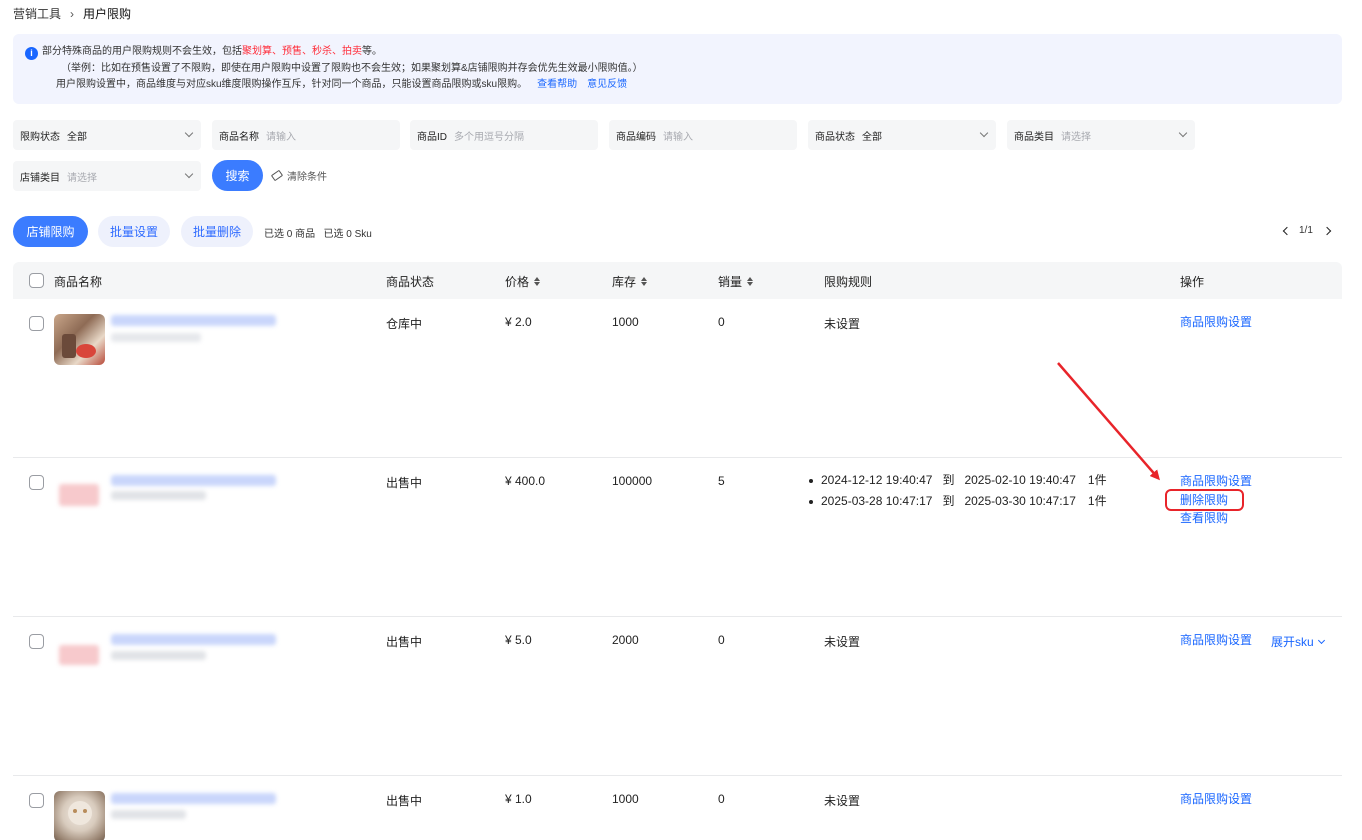  I want to click on filter-shop-category: 店铺类目 请选择, so click(107, 176).